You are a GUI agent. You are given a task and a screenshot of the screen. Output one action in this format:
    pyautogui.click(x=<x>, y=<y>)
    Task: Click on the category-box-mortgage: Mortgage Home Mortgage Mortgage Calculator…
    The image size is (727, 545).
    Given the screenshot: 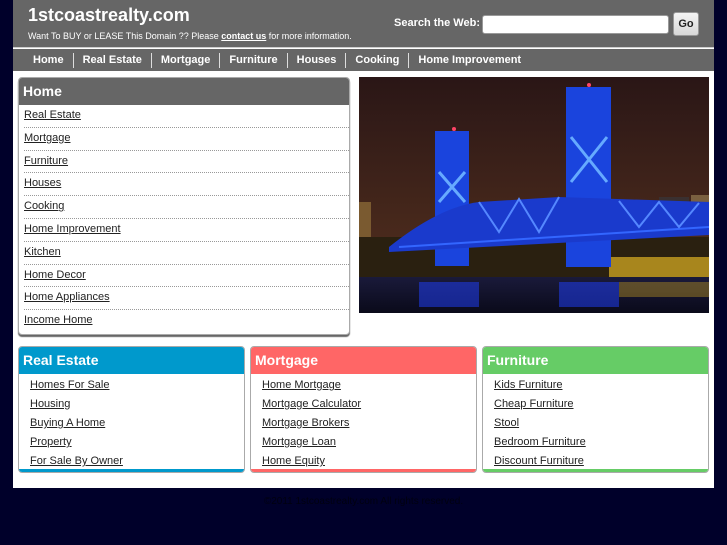 What is the action you would take?
    pyautogui.click(x=363, y=409)
    